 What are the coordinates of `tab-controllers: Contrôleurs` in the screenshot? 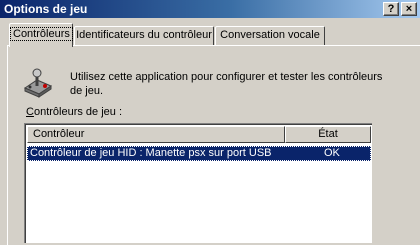 It's located at (41, 35).